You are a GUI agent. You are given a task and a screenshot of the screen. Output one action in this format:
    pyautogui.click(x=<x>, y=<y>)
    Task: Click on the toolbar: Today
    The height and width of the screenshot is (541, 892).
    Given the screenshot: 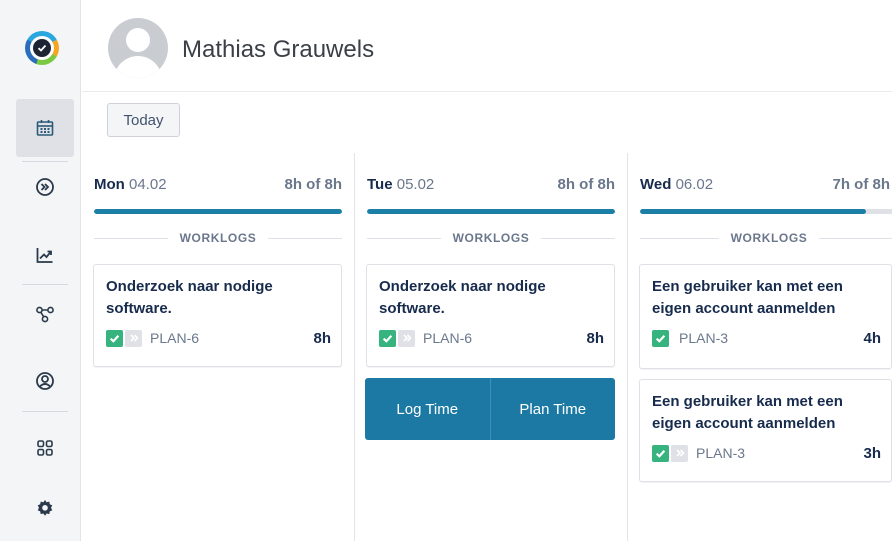 What is the action you would take?
    pyautogui.click(x=487, y=123)
    